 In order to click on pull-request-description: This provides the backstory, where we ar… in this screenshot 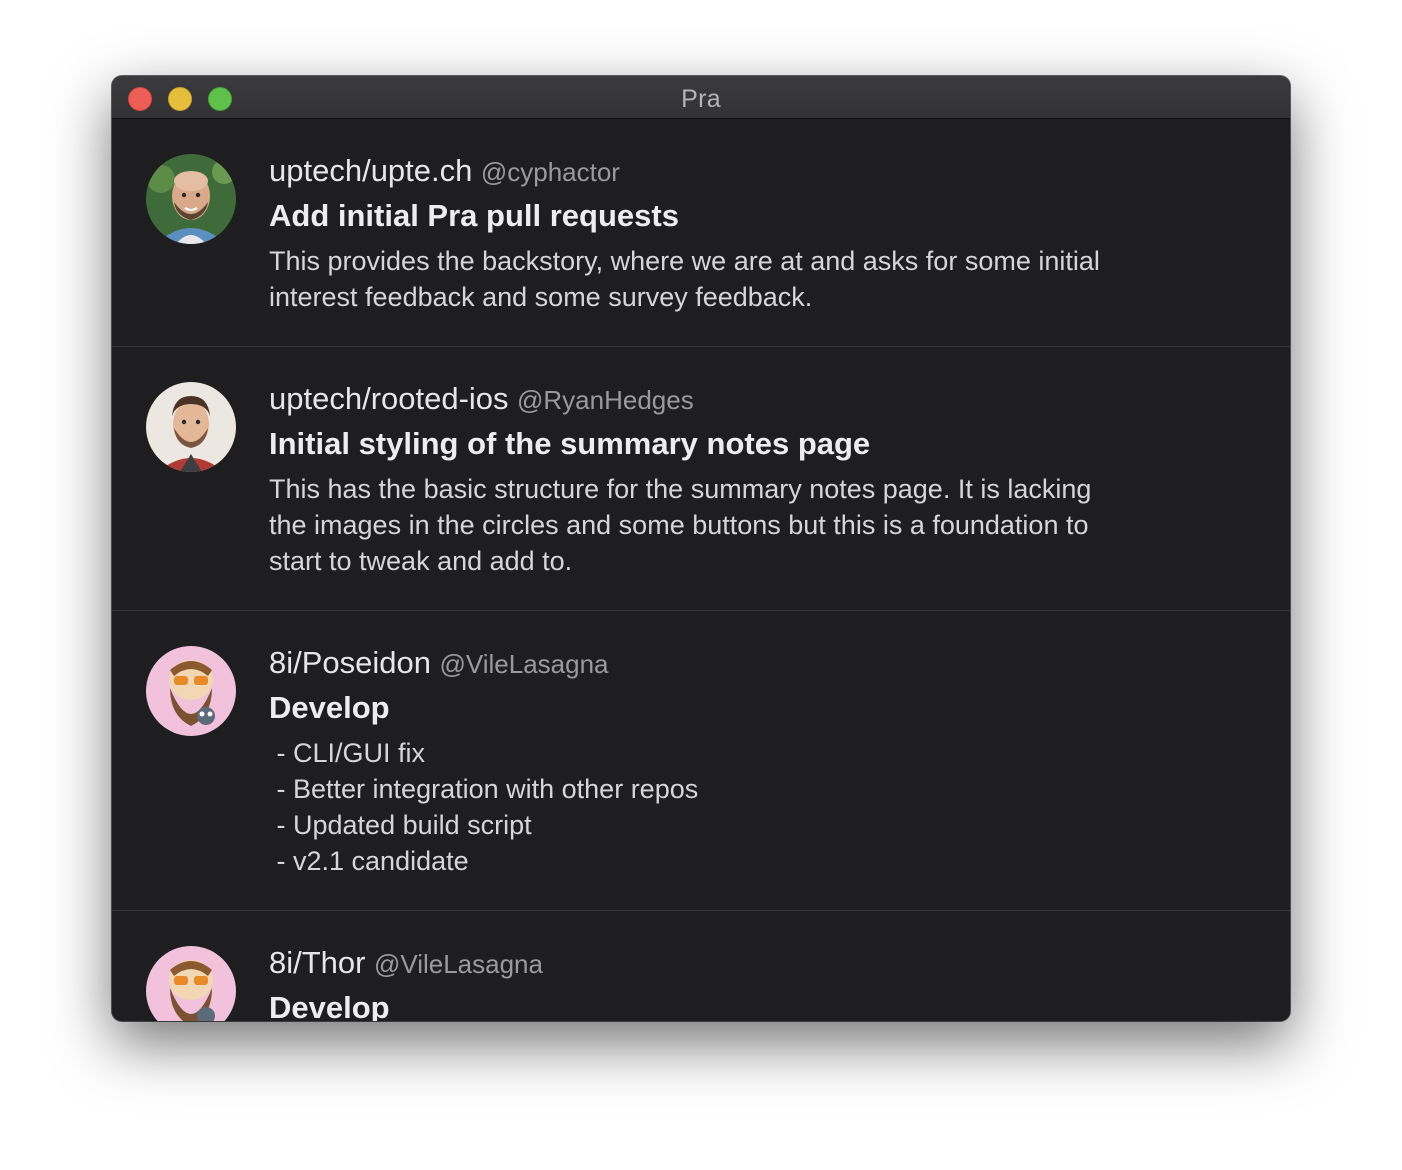, I will do `click(684, 279)`.